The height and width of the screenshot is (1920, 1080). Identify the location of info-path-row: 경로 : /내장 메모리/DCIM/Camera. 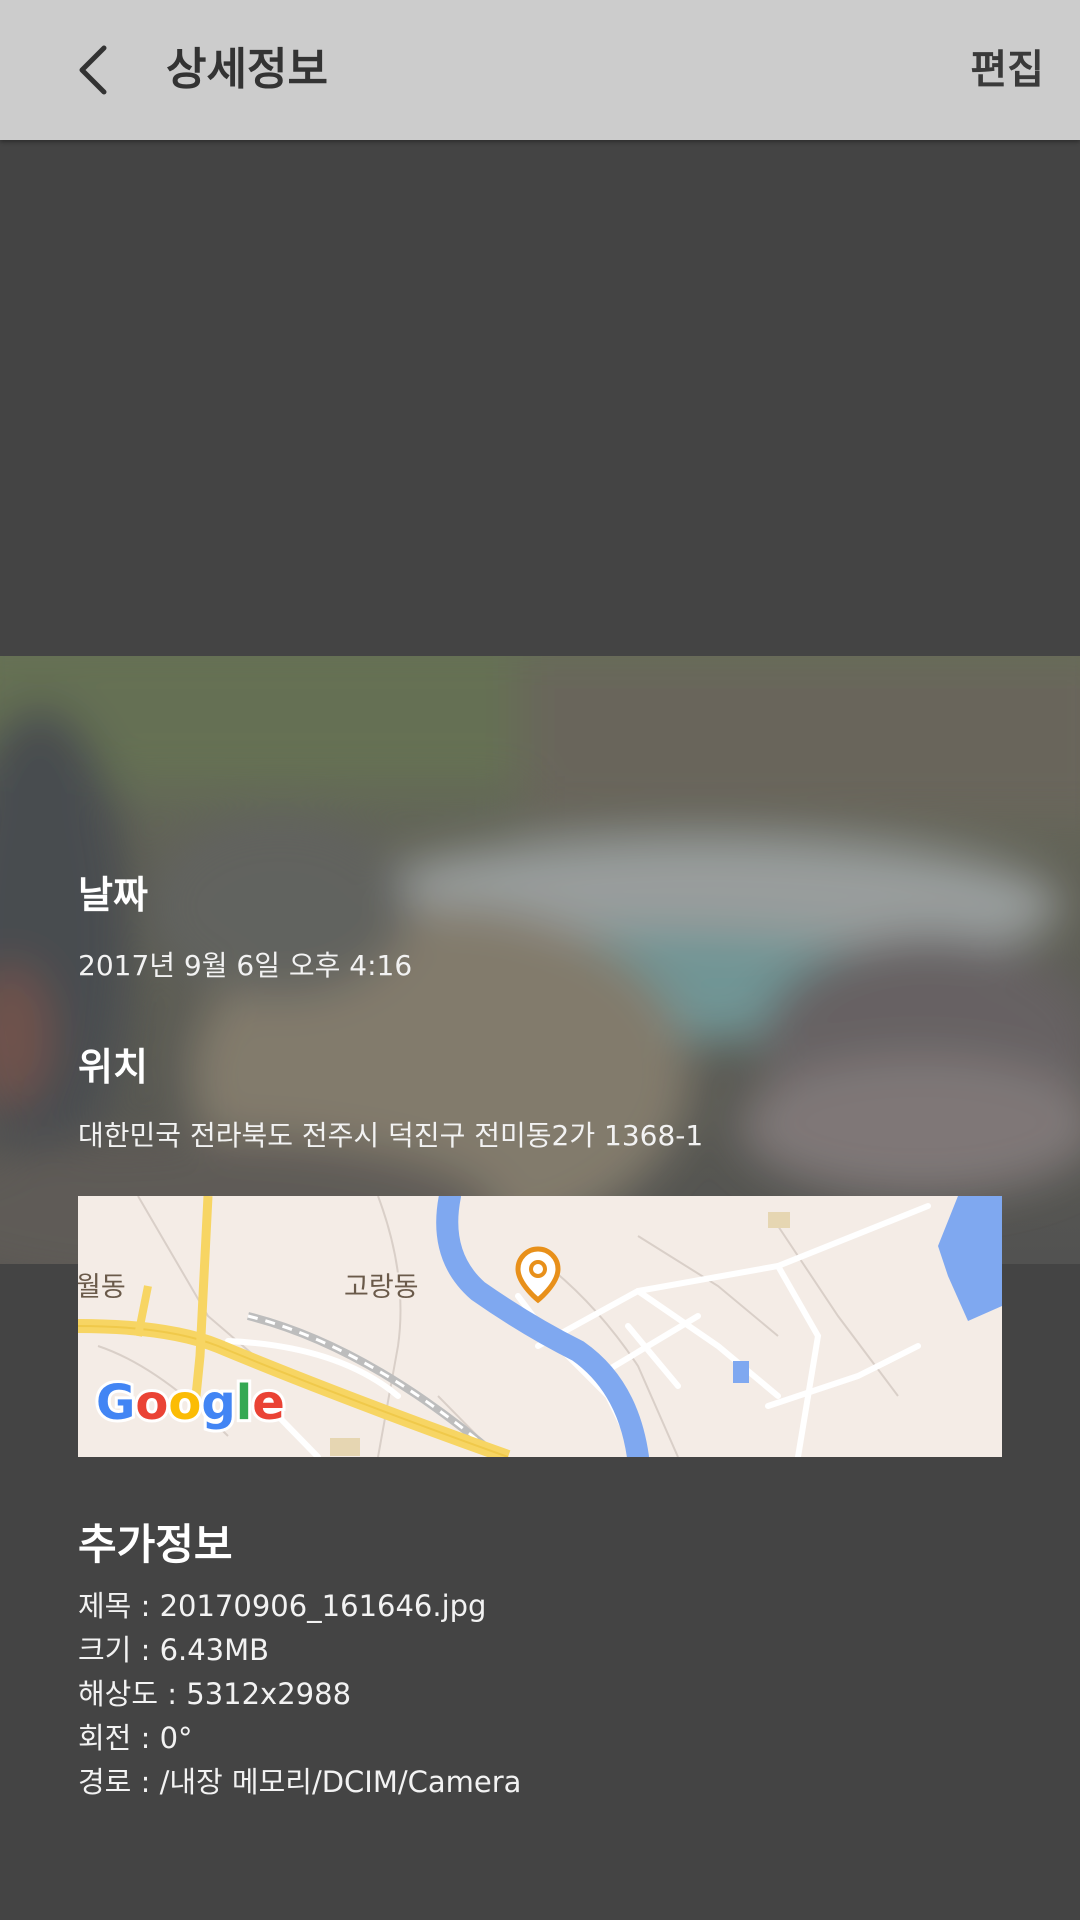
(300, 1782).